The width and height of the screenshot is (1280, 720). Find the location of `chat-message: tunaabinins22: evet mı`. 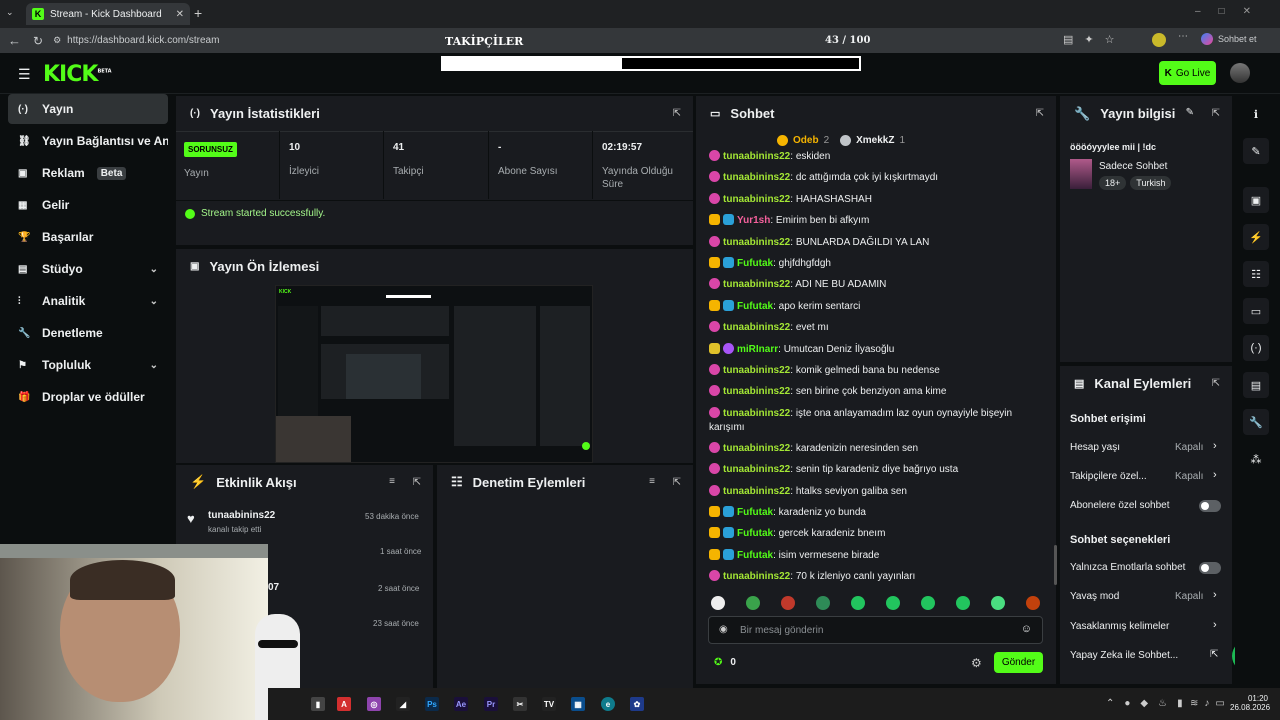

chat-message: tunaabinins22: evet mı is located at coordinates (859, 328).